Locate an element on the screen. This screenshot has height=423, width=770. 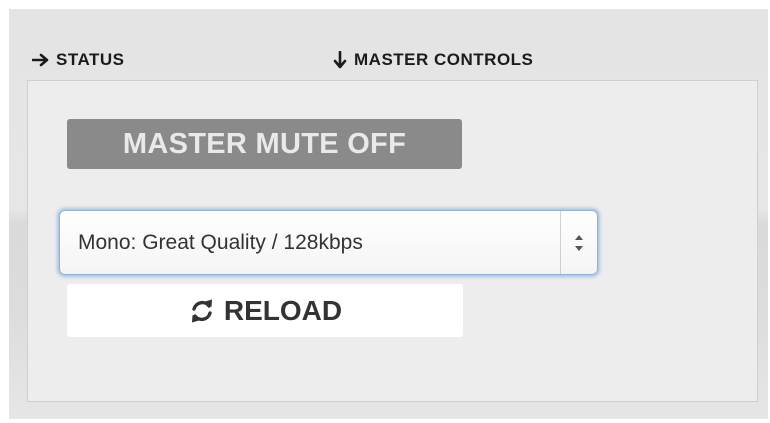
tab-status: STATUS is located at coordinates (78, 60).